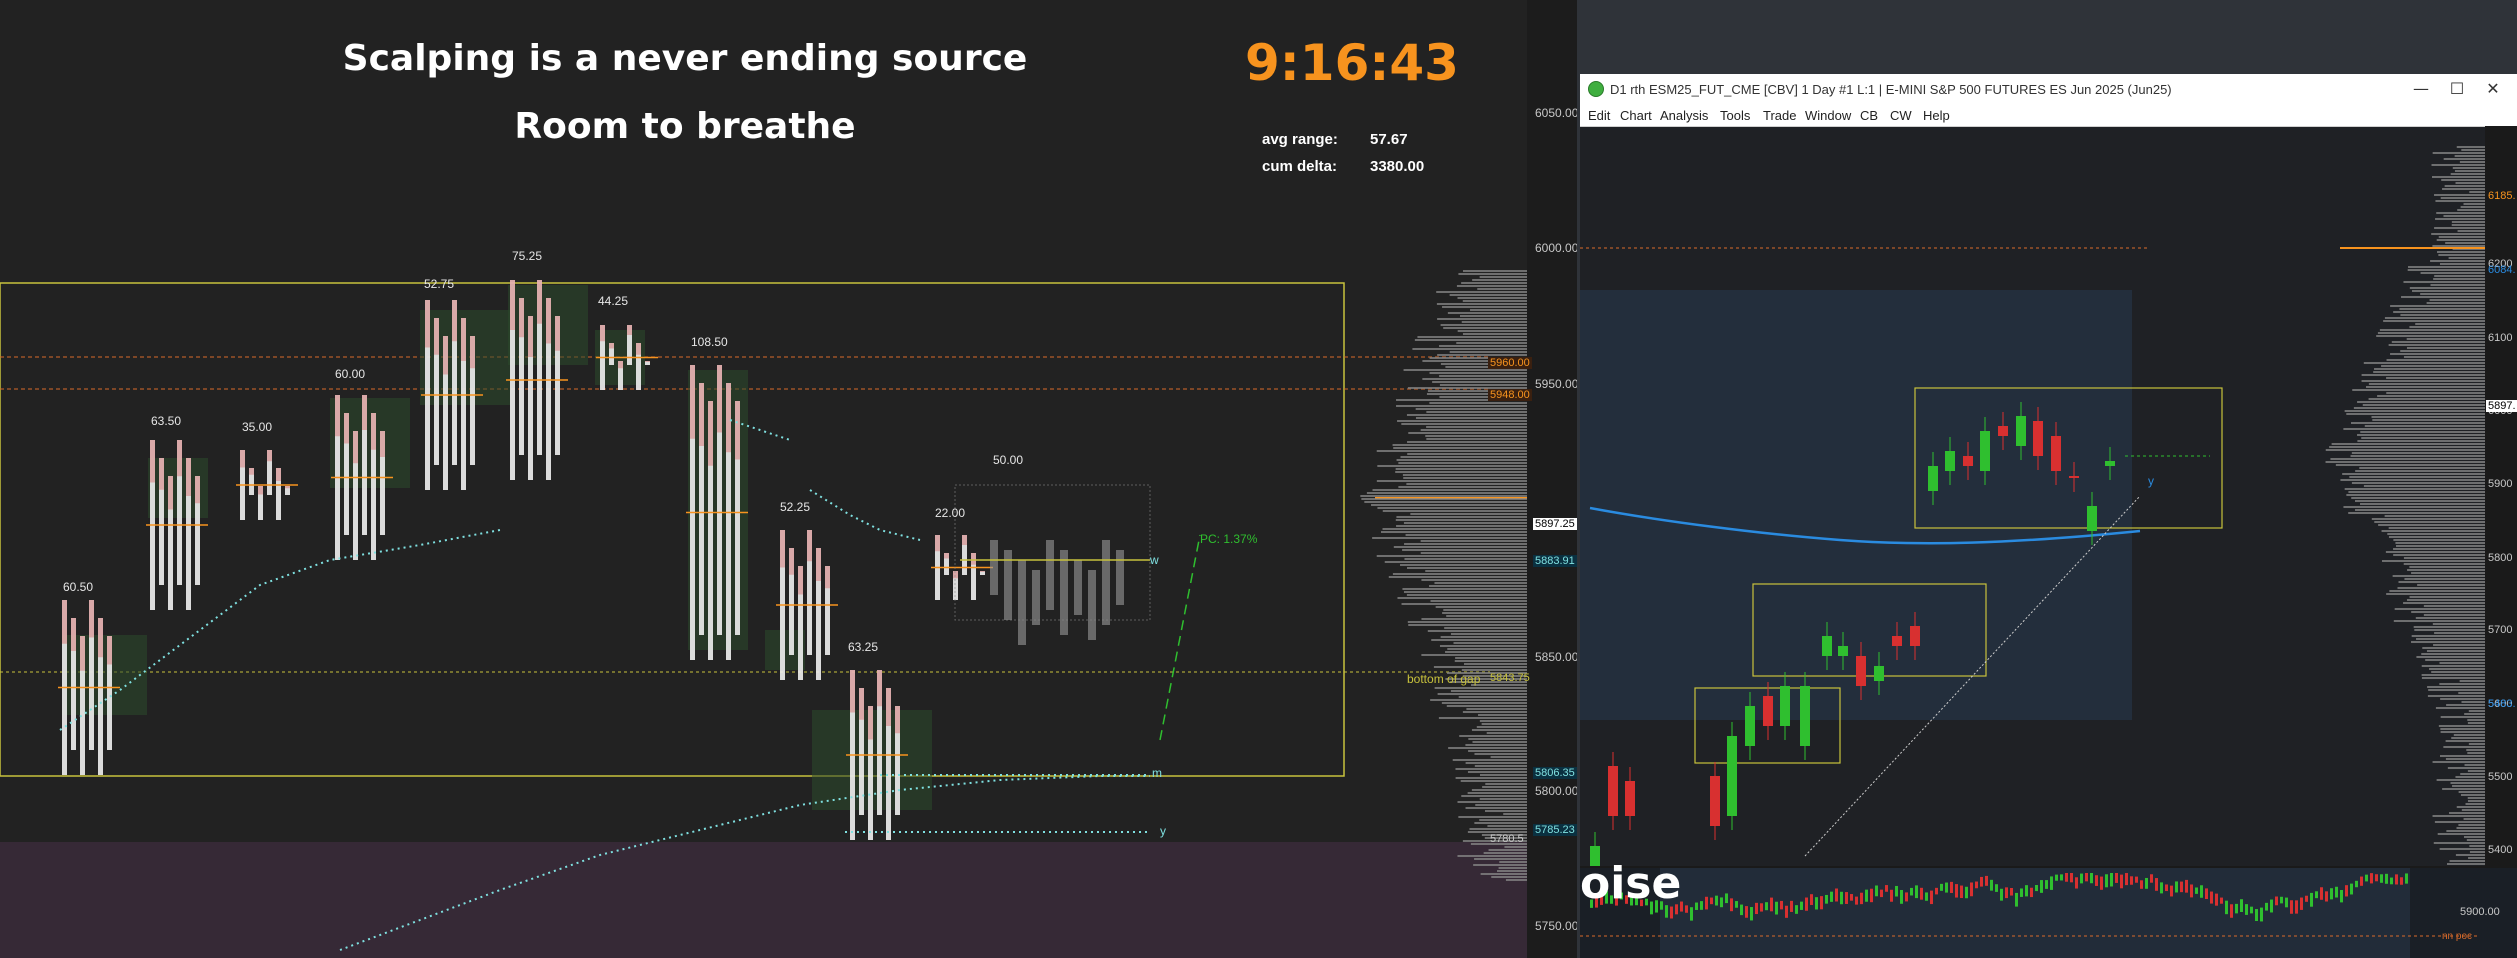 The height and width of the screenshot is (958, 2517). What do you see at coordinates (1510, 678) in the screenshot?
I see `price-tag-5843: 5843.75` at bounding box center [1510, 678].